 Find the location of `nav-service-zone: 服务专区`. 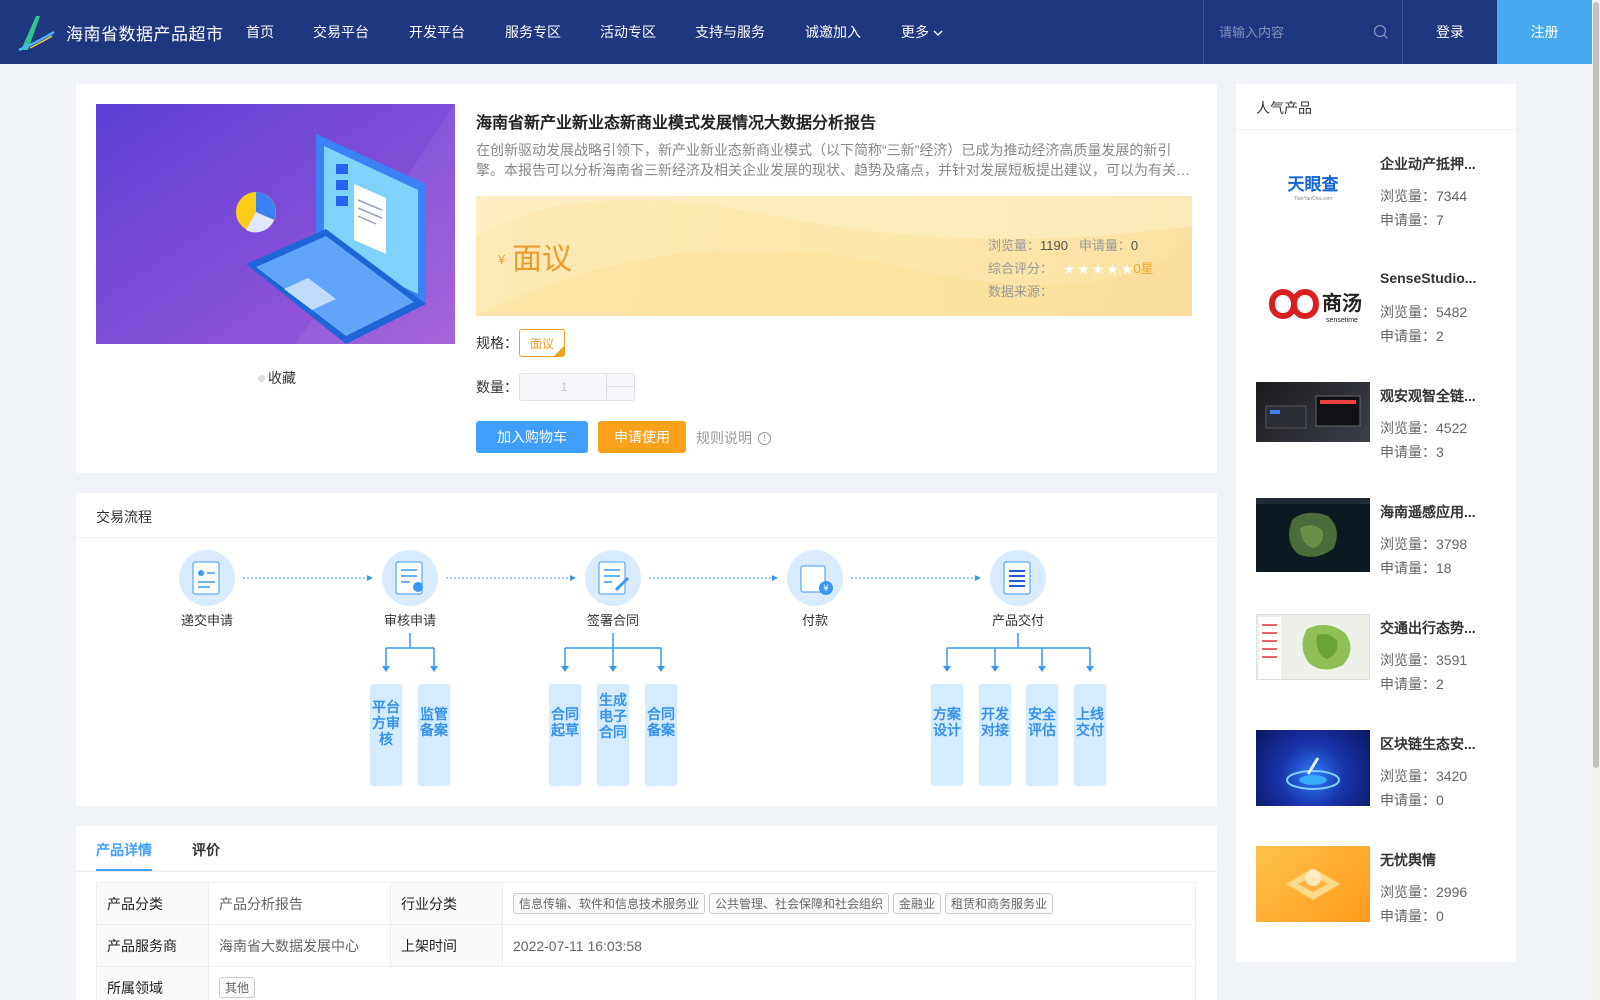

nav-service-zone: 服务专区 is located at coordinates (533, 32).